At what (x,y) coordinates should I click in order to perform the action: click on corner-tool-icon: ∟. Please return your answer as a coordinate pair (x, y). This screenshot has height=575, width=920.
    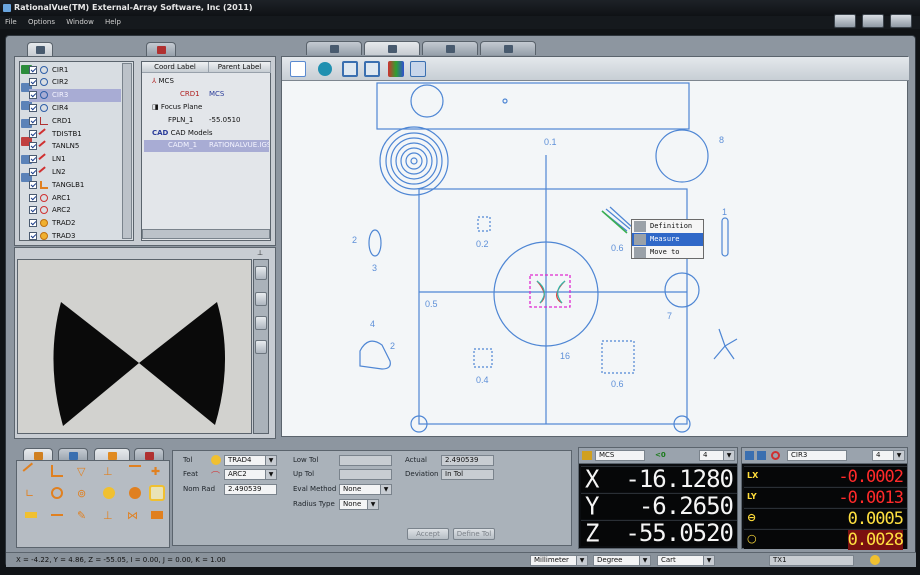
    Looking at the image, I should click on (31, 493).